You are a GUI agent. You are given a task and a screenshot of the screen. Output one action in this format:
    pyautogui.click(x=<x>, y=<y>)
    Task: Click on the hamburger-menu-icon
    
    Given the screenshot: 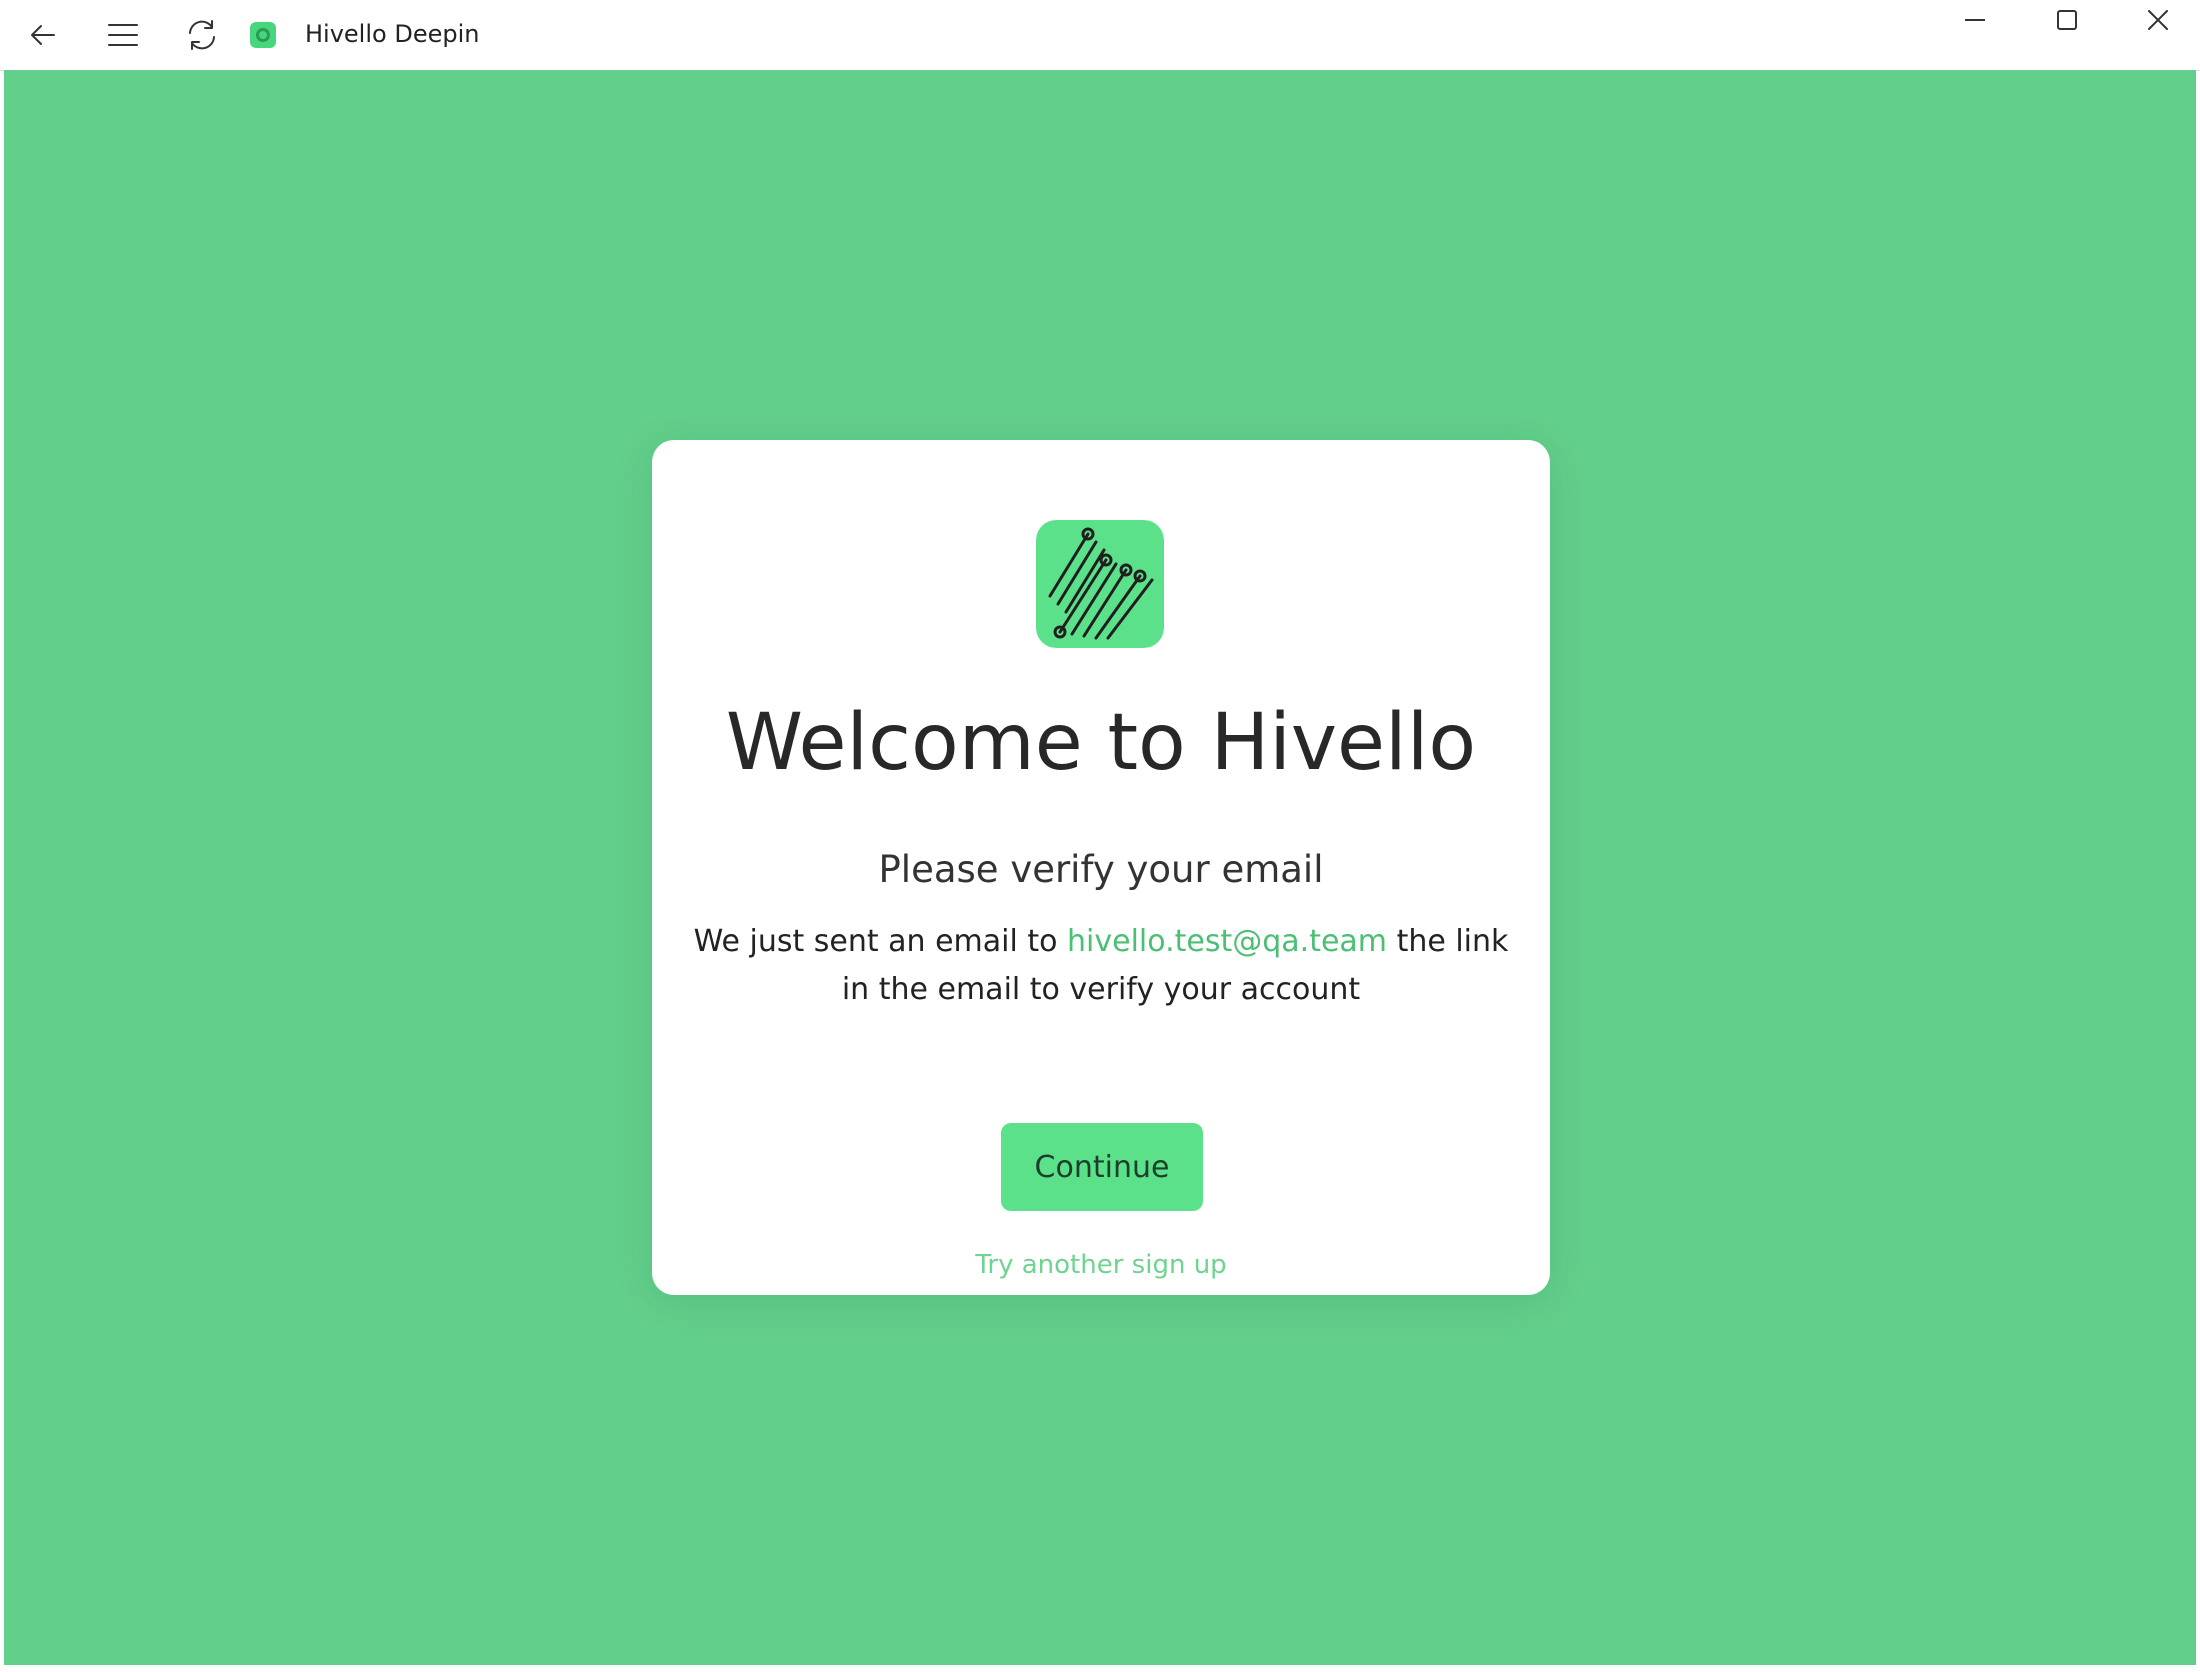 What is the action you would take?
    pyautogui.click(x=123, y=35)
    